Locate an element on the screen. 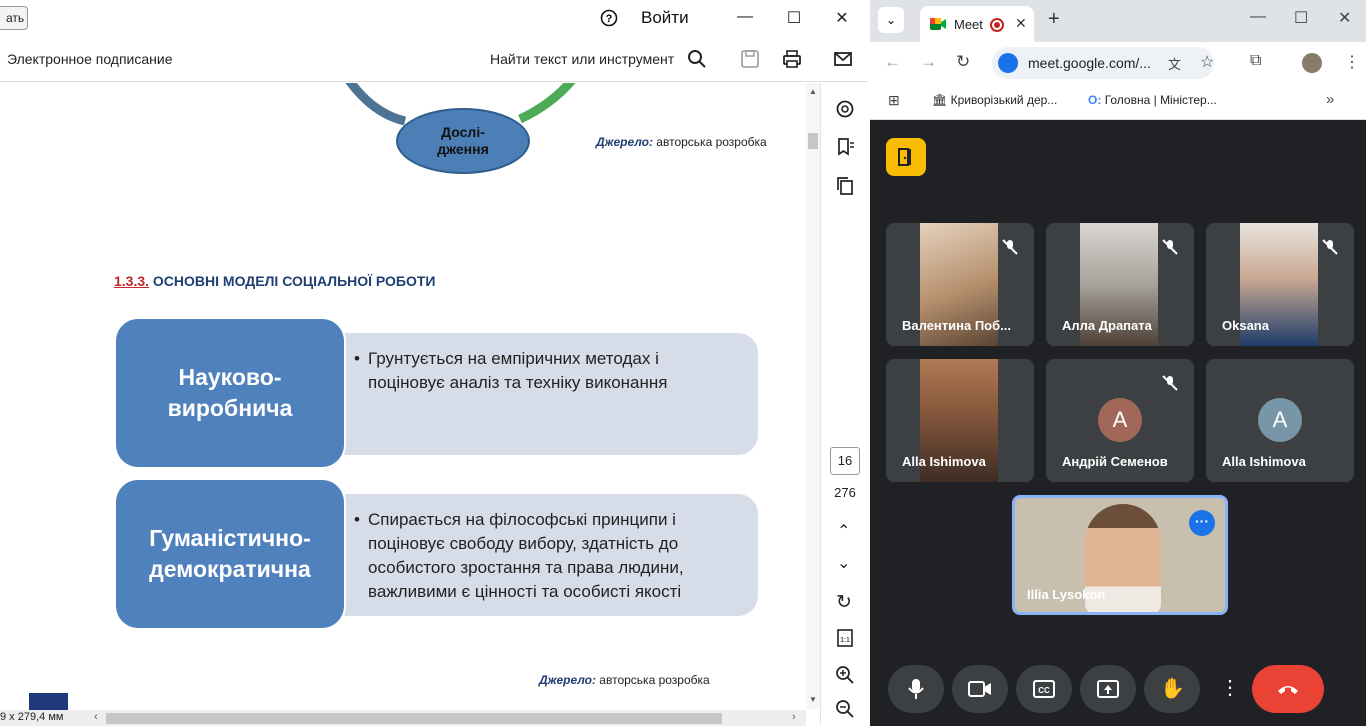  model-name-1: Науково- виробнича is located at coordinates (230, 393).